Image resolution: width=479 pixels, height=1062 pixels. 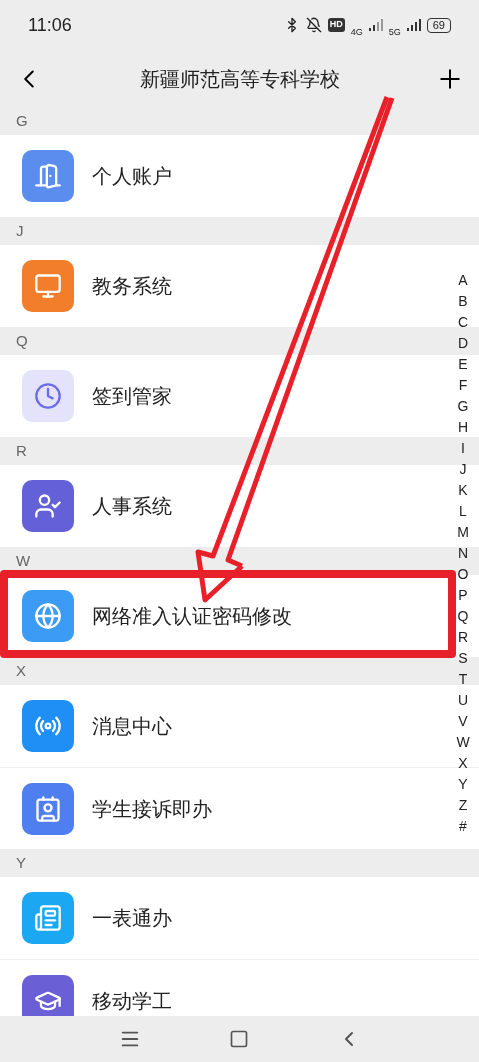 I want to click on page-title: 新疆师范高等专科学校, so click(x=239, y=79).